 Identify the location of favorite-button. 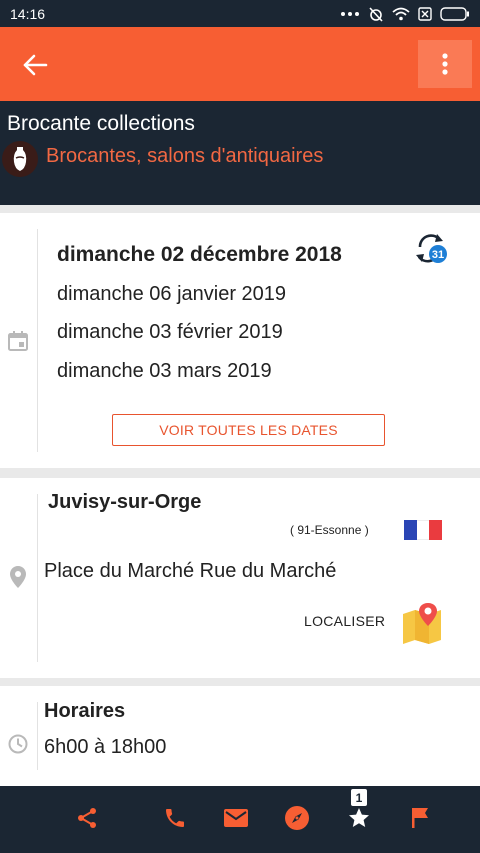
(359, 818).